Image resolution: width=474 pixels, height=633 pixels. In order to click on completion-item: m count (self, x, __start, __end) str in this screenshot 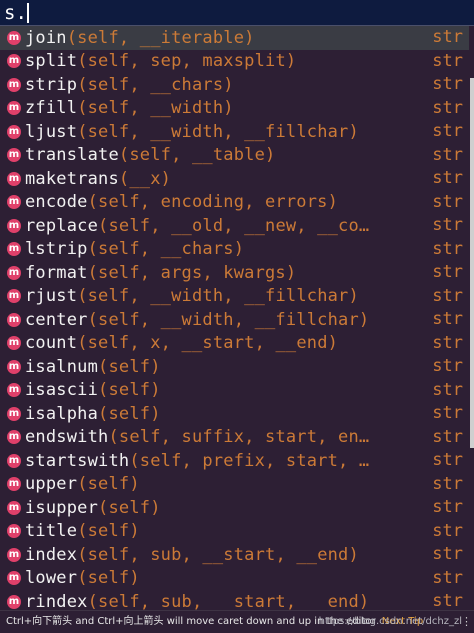, I will do `click(237, 344)`.